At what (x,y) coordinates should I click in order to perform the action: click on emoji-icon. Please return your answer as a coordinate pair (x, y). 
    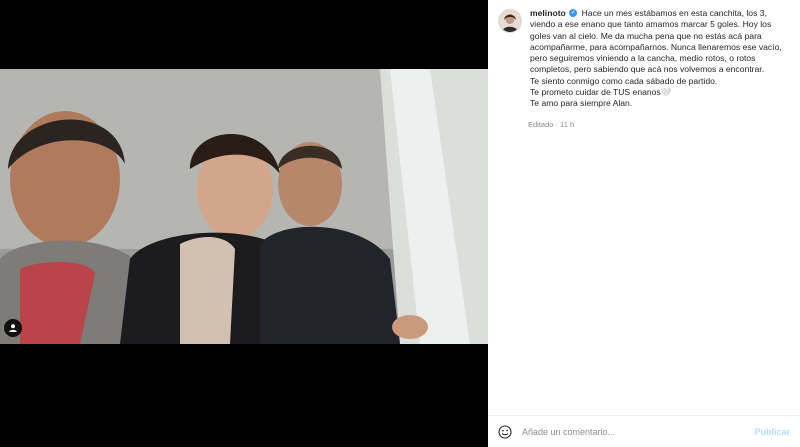
    Looking at the image, I should click on (505, 431).